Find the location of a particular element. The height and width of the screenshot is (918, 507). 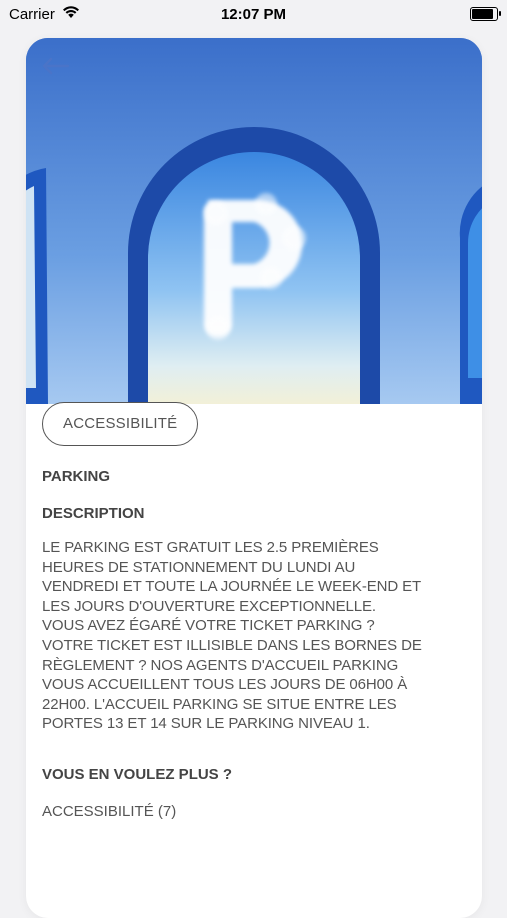

description-heading: DESCRIPTION is located at coordinates (93, 513).